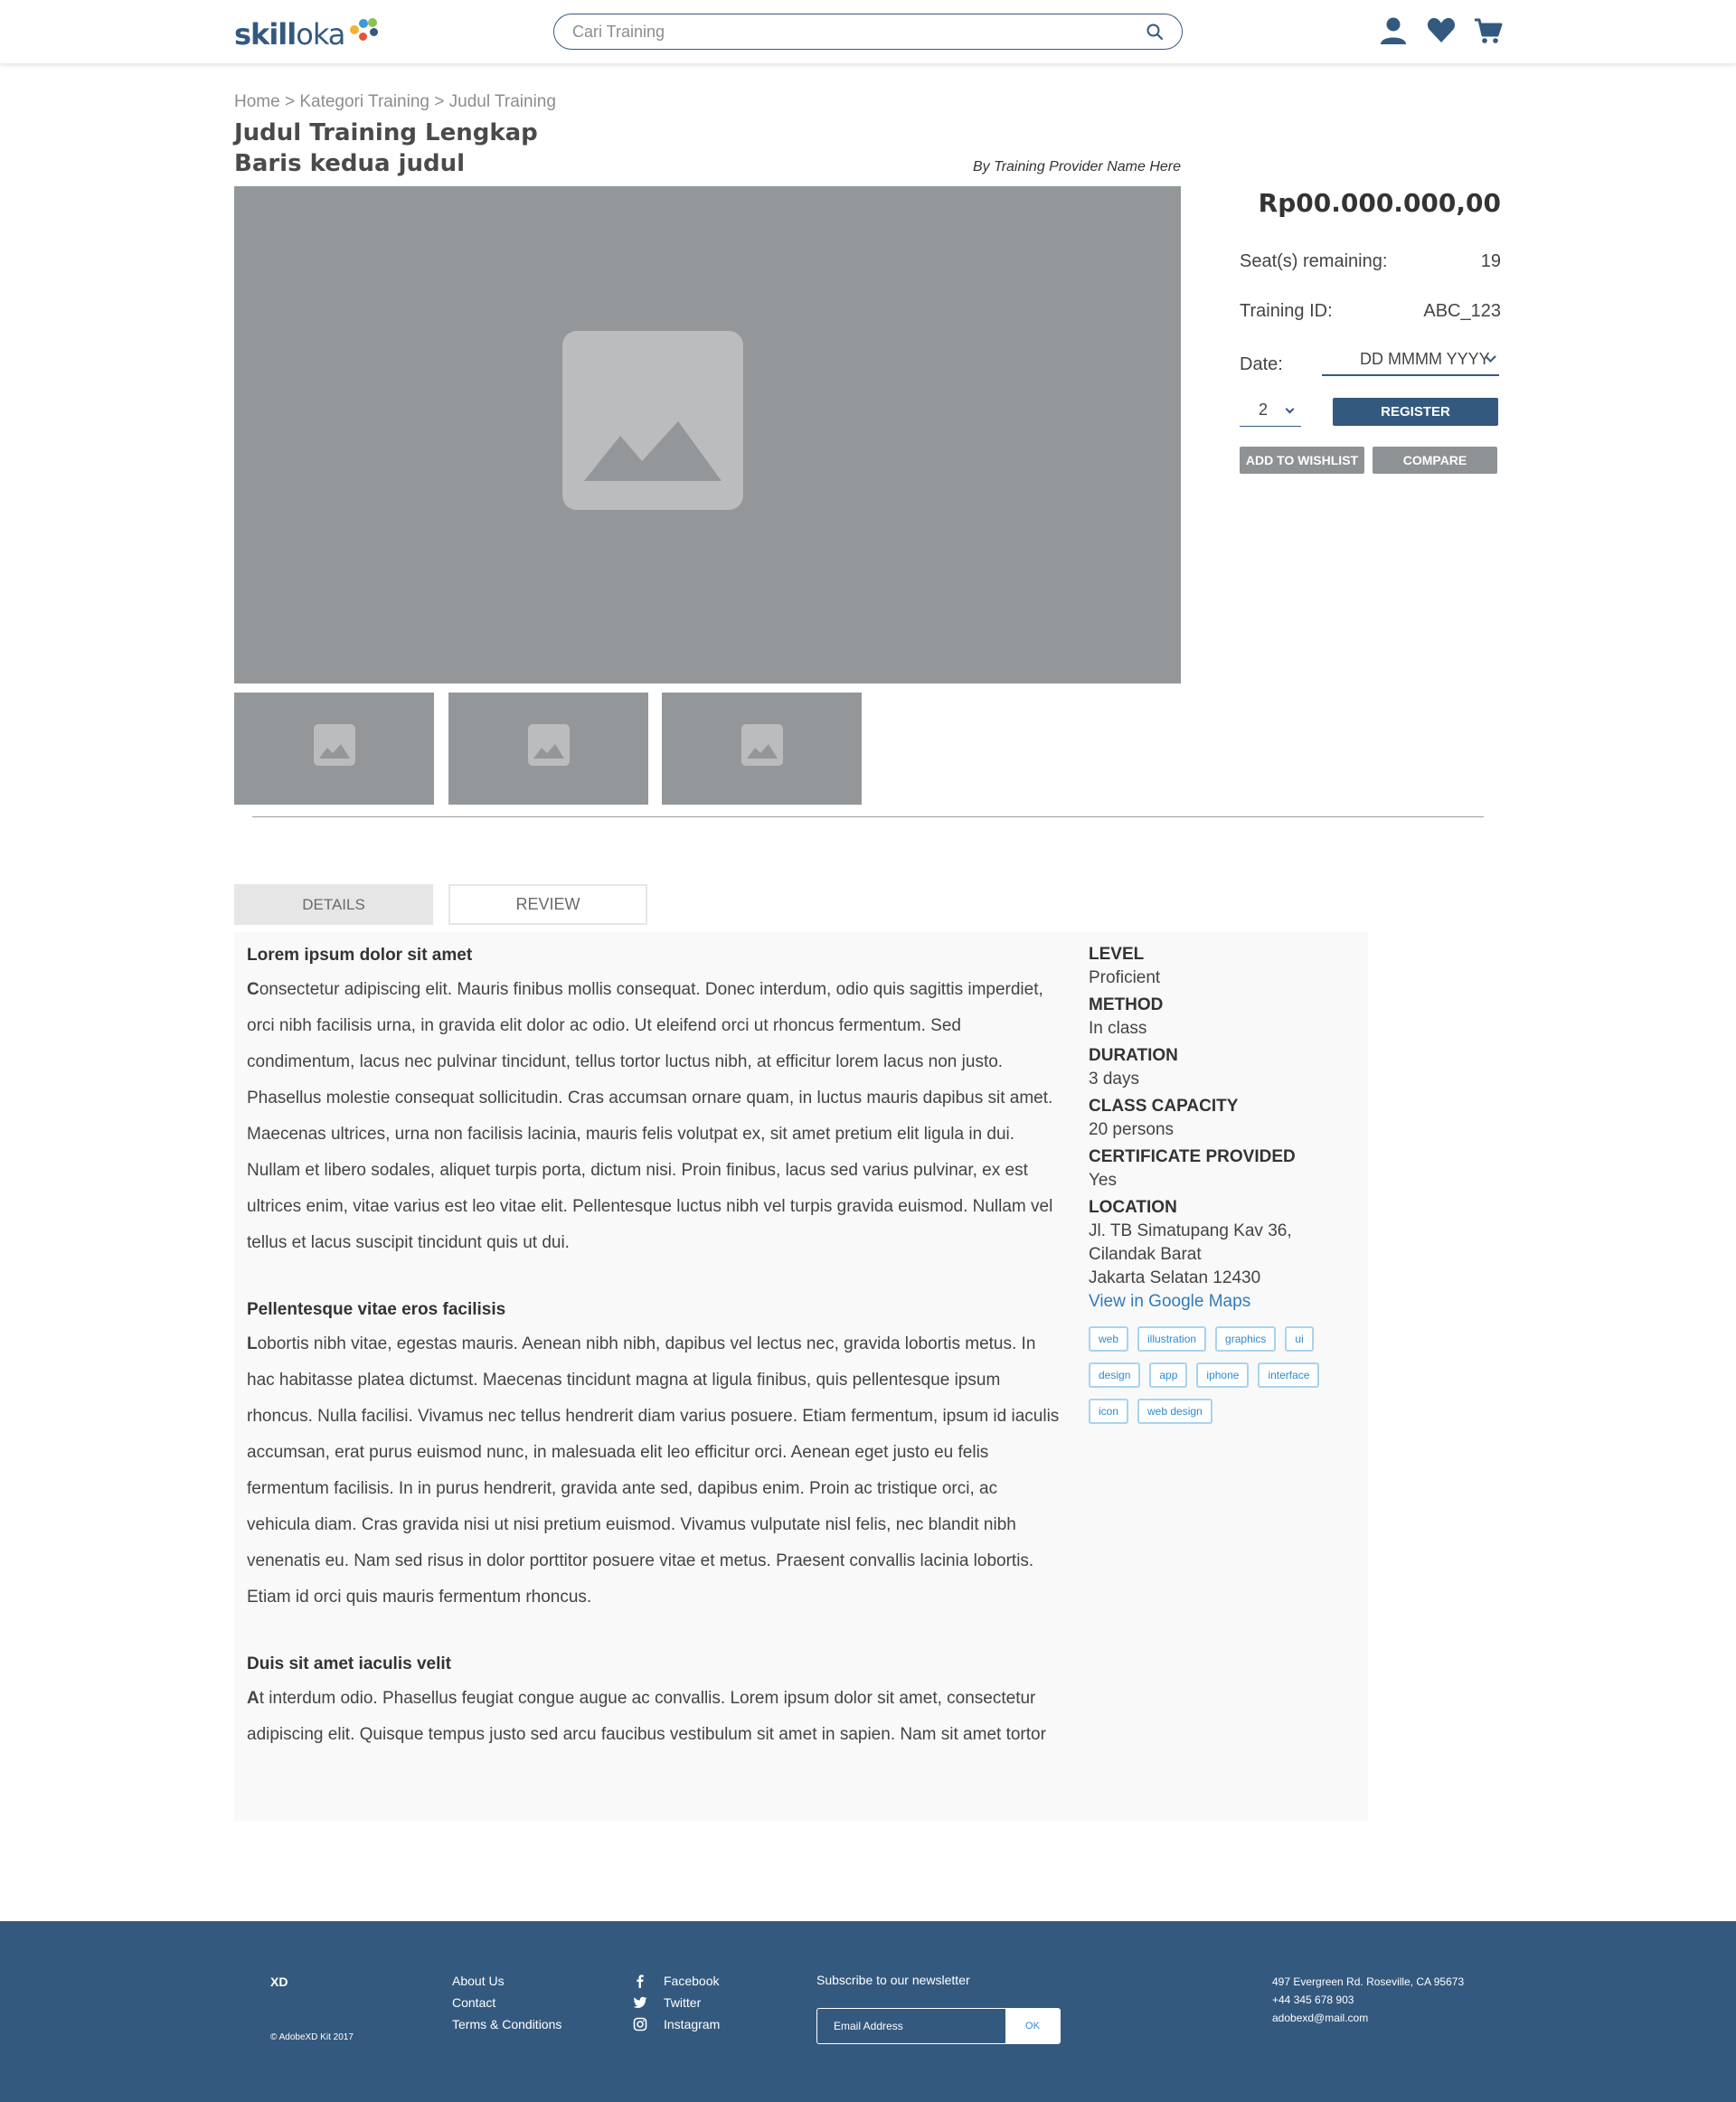 The image size is (1736, 2102). I want to click on tab-review: REVIEW, so click(548, 904).